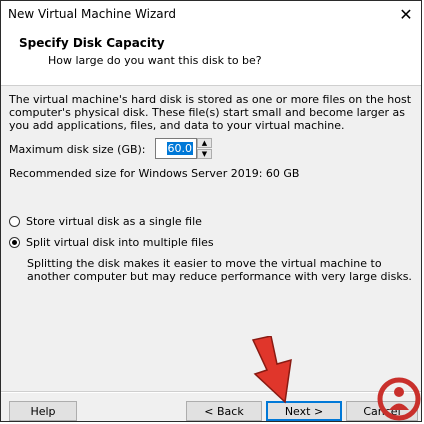 The height and width of the screenshot is (424, 424). What do you see at coordinates (211, 14) in the screenshot?
I see `title-bar: New Virtual Machine Wizard ✕` at bounding box center [211, 14].